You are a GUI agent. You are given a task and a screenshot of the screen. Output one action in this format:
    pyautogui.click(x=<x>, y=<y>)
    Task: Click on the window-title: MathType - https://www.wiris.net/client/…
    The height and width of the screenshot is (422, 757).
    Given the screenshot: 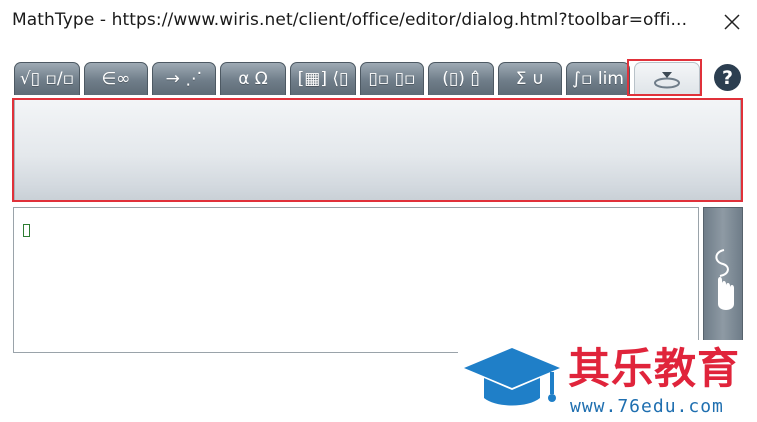 What is the action you would take?
    pyautogui.click(x=350, y=20)
    